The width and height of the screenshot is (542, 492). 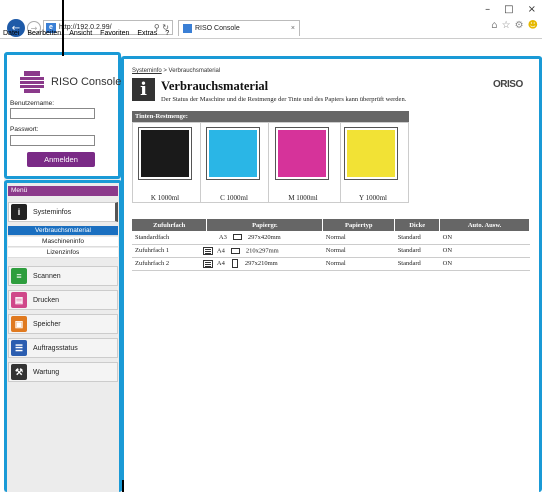 What do you see at coordinates (533, 25) in the screenshot?
I see `smiley-icon: ☻` at bounding box center [533, 25].